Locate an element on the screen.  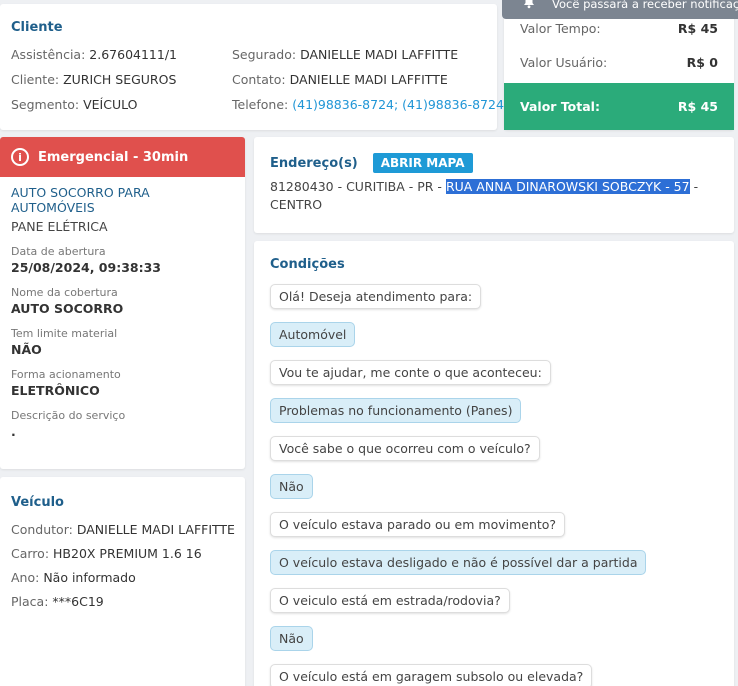
address-selection: RUA ANNA DINAROWSKI SOBCZYK - 57 is located at coordinates (567, 186).